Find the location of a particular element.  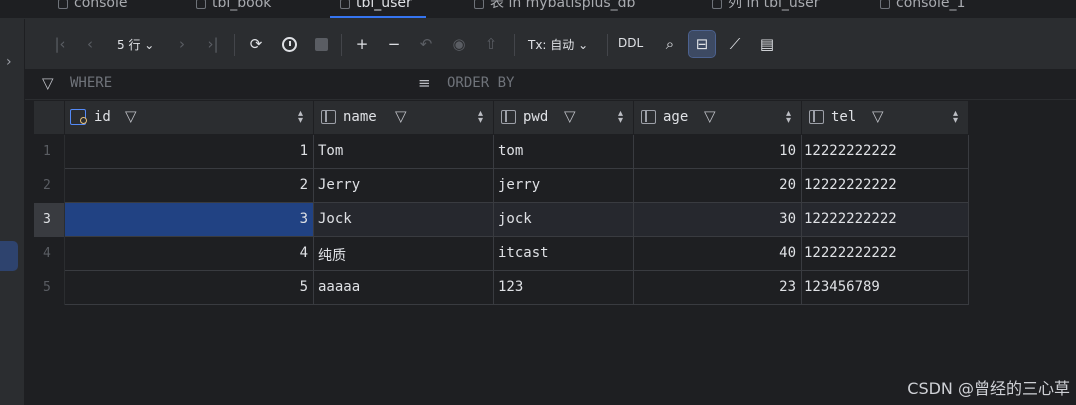

stop-icon is located at coordinates (321, 44).